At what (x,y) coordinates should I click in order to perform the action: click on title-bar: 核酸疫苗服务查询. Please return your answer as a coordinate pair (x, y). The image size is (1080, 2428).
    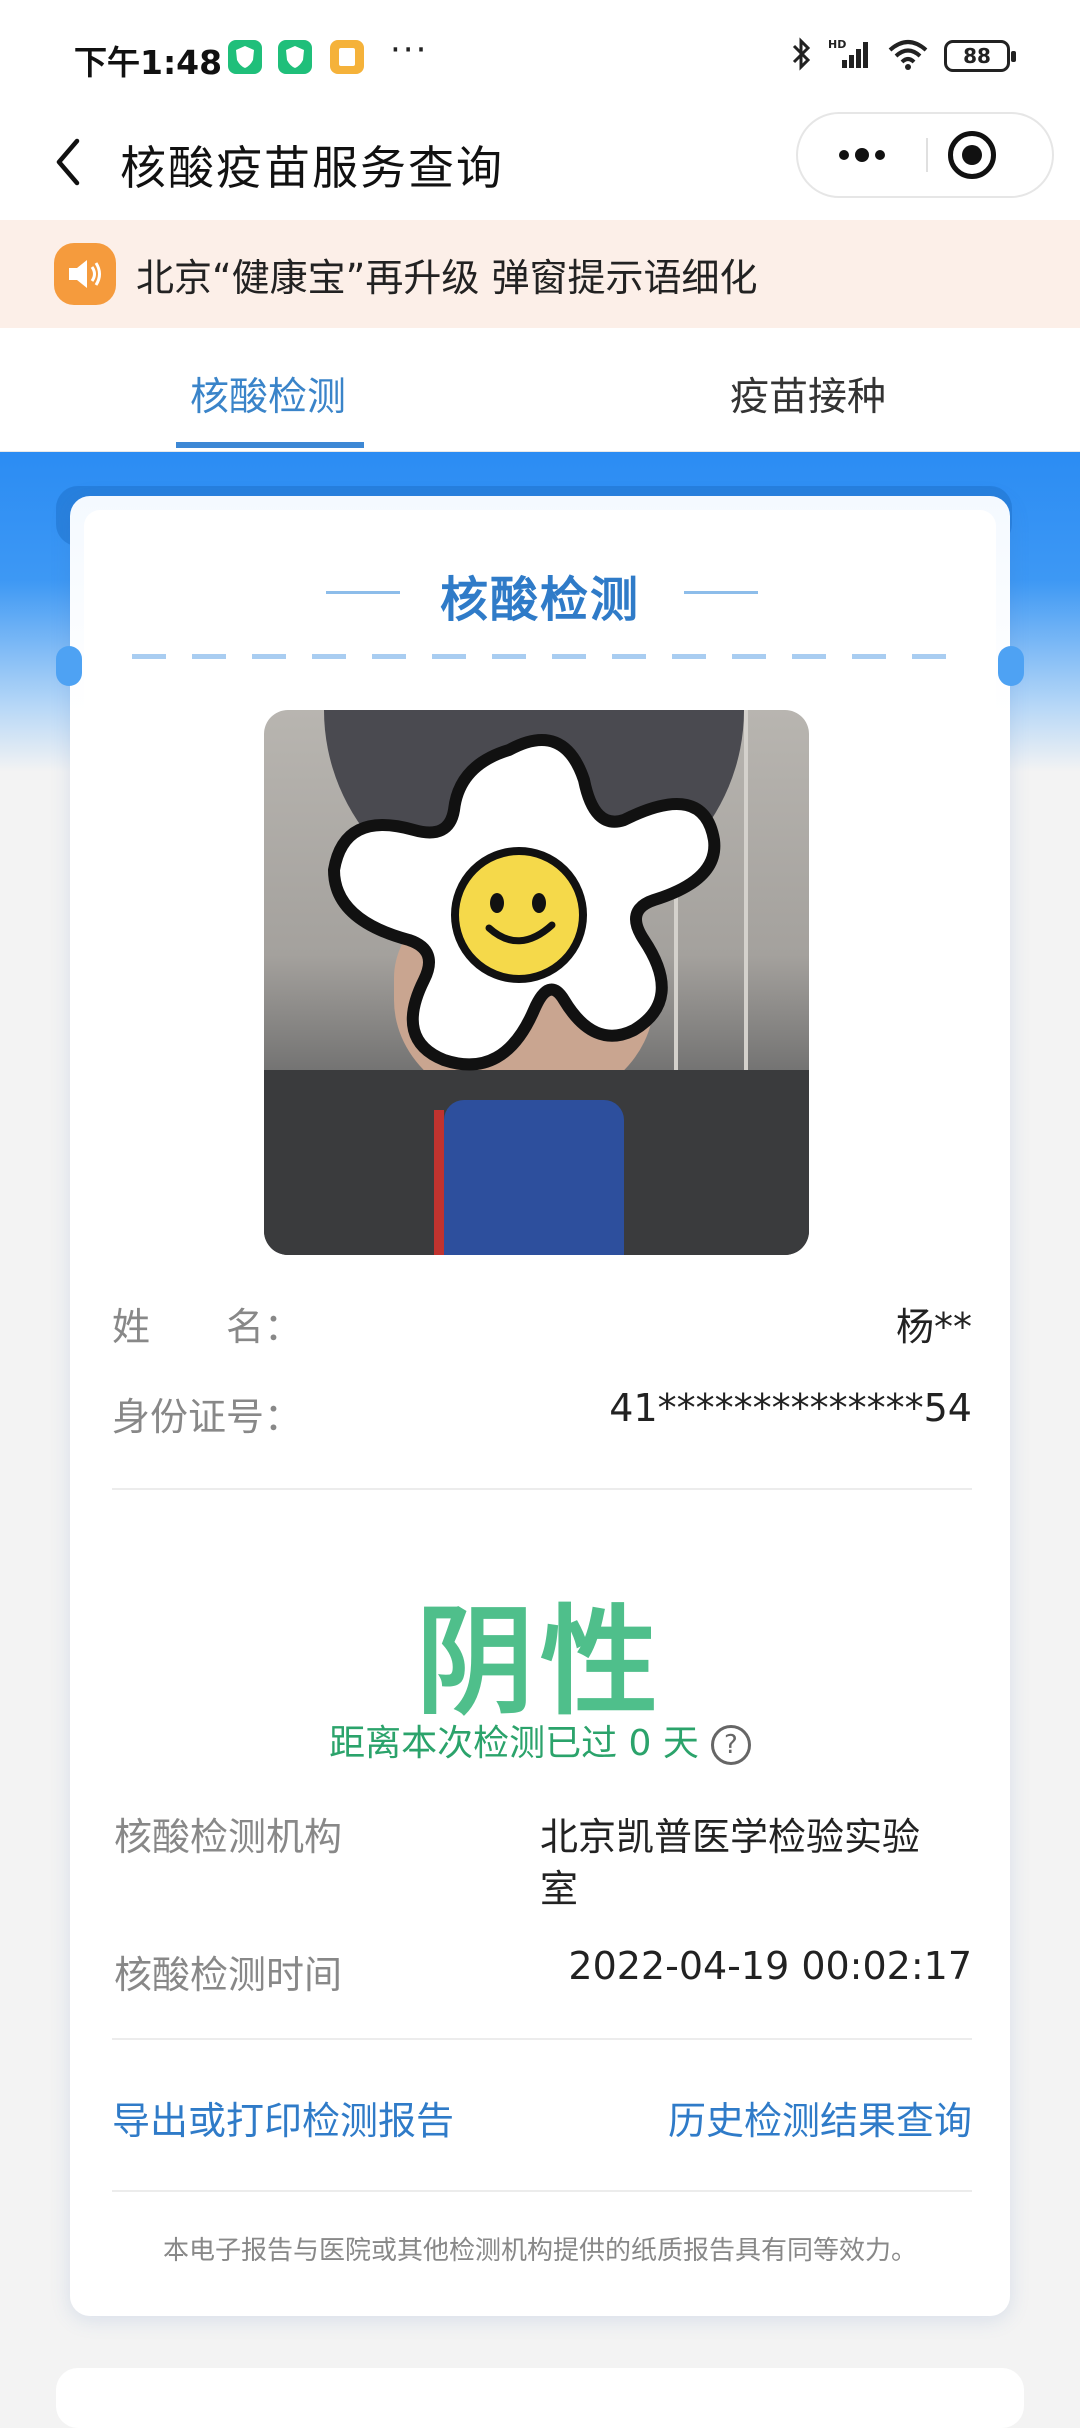
    Looking at the image, I should click on (540, 165).